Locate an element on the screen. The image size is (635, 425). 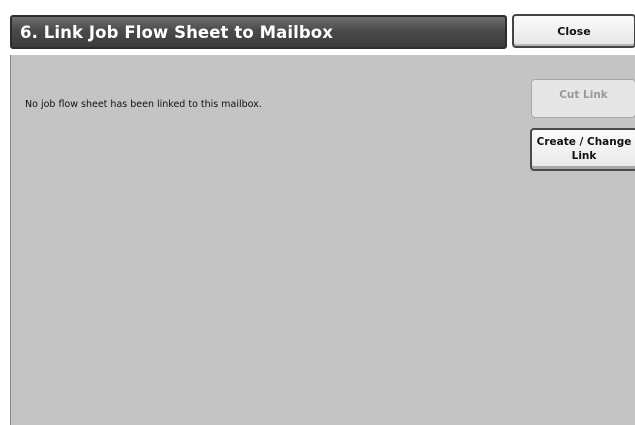
title-bar: 6. Link Job Flow Sheet to Mailbox is located at coordinates (258, 32).